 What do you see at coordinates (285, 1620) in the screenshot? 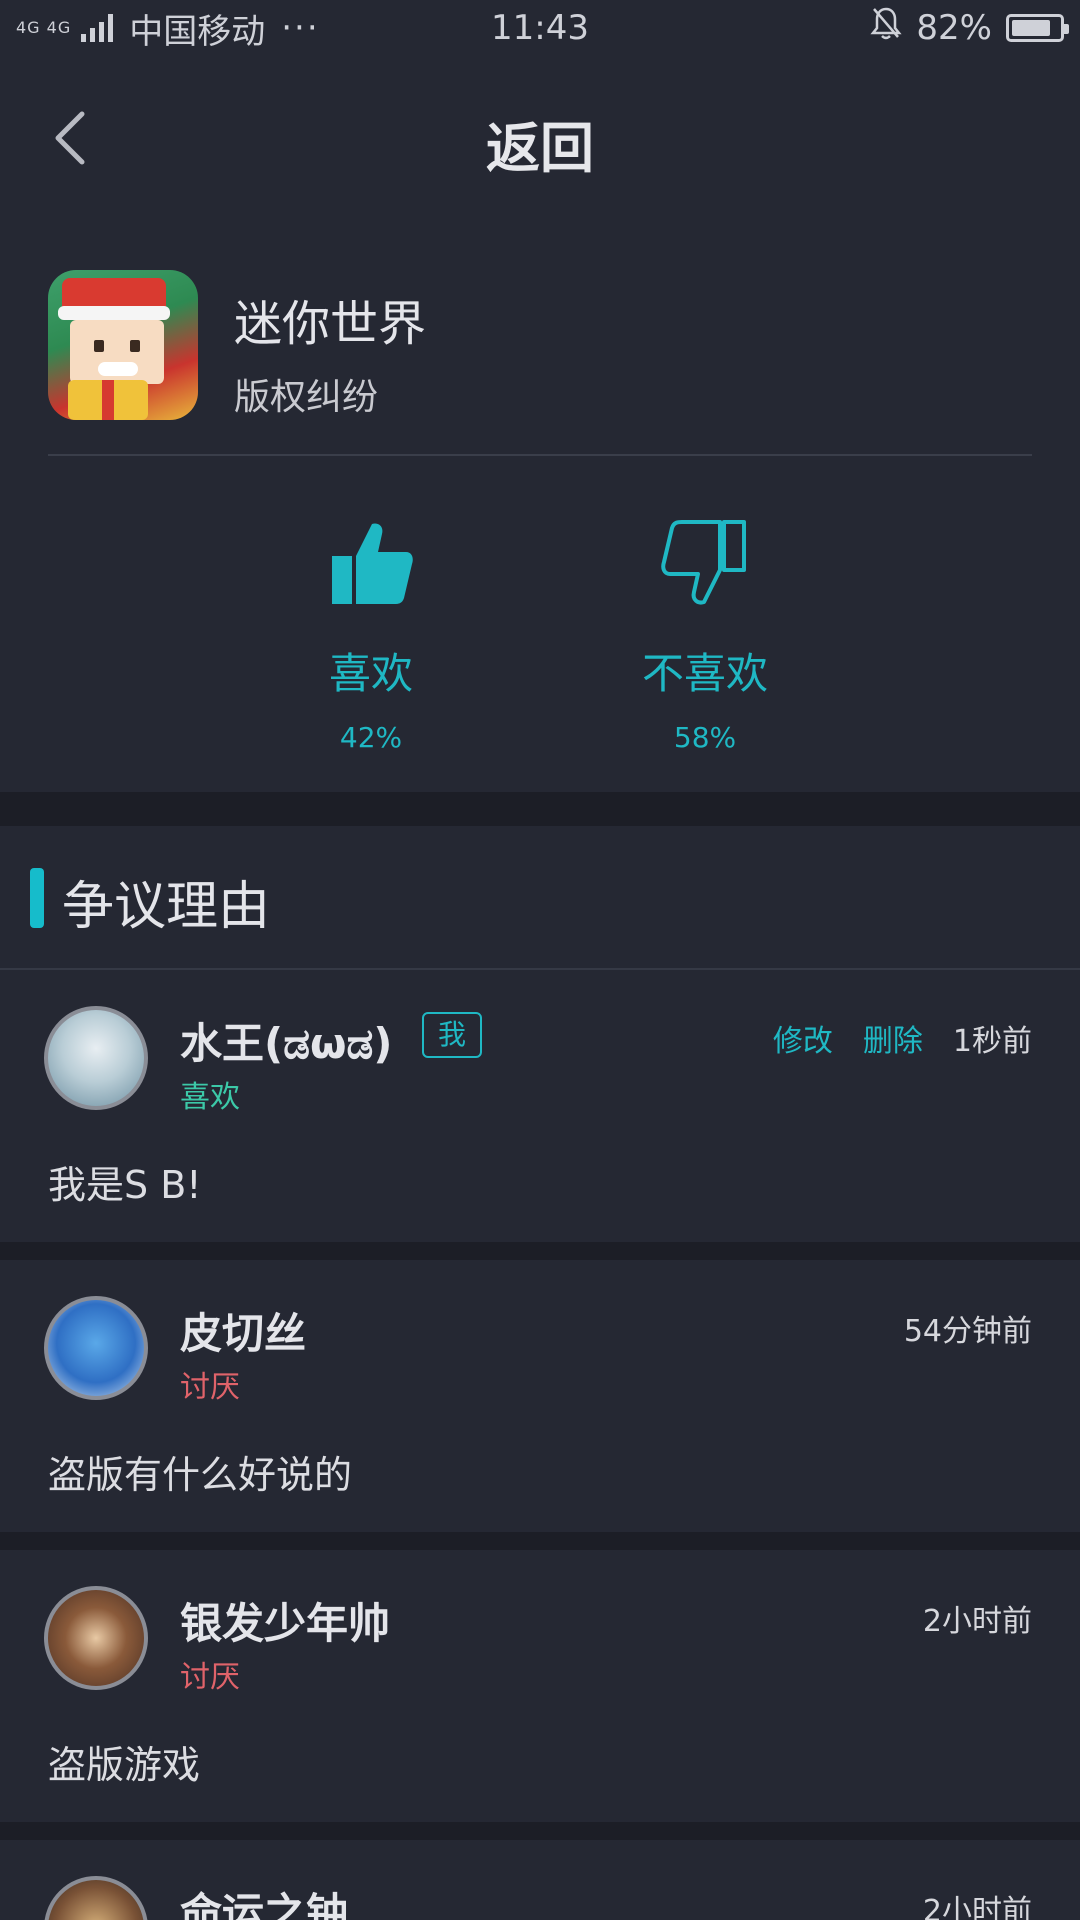
I see `comment-author: 银发少年帅` at bounding box center [285, 1620].